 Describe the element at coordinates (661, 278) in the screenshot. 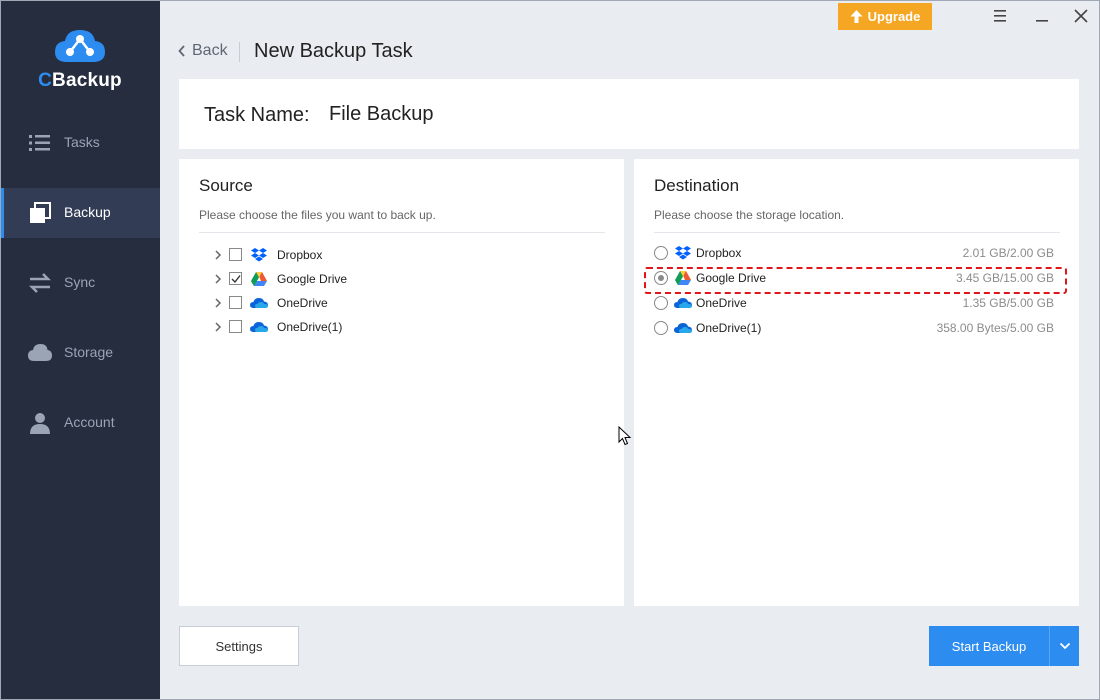

I see `destination-radio-selected` at that location.